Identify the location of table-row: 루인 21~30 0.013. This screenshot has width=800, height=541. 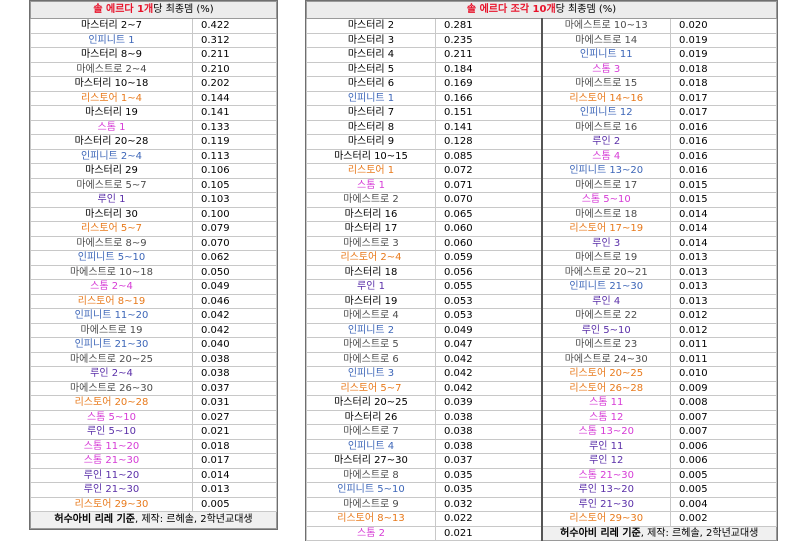
(154, 490).